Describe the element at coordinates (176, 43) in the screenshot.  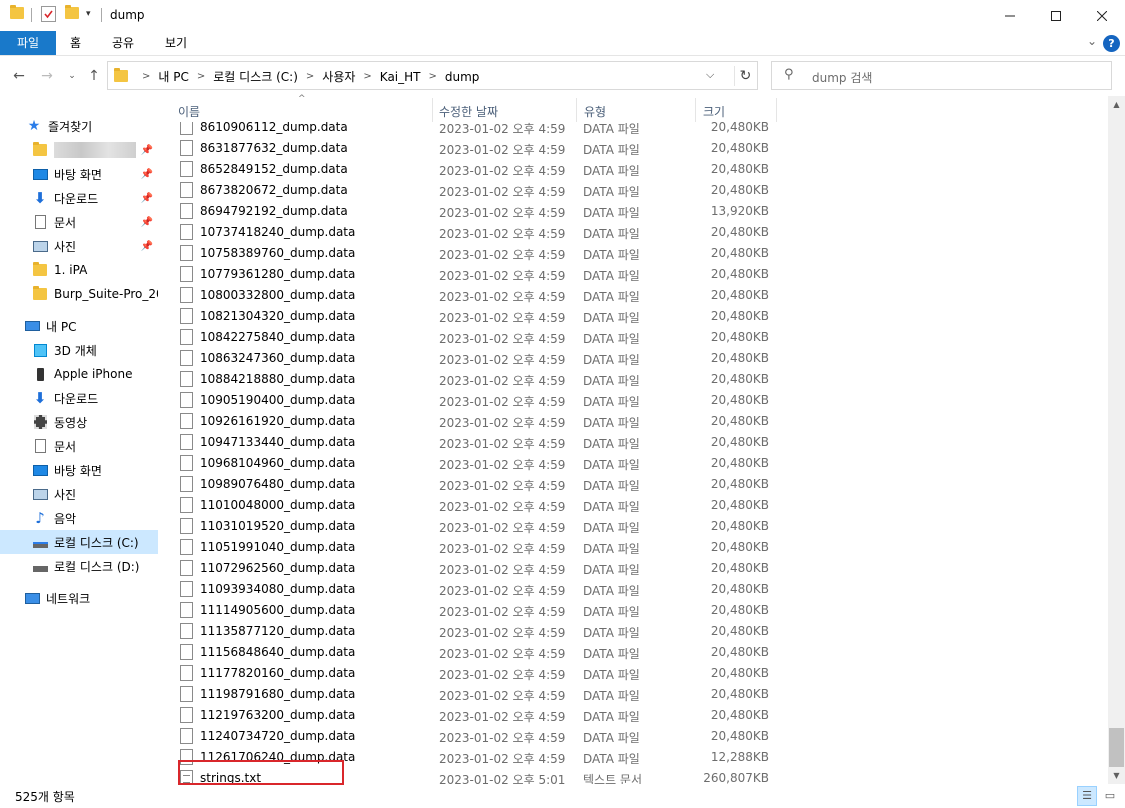
I see `tab-view: 보기` at that location.